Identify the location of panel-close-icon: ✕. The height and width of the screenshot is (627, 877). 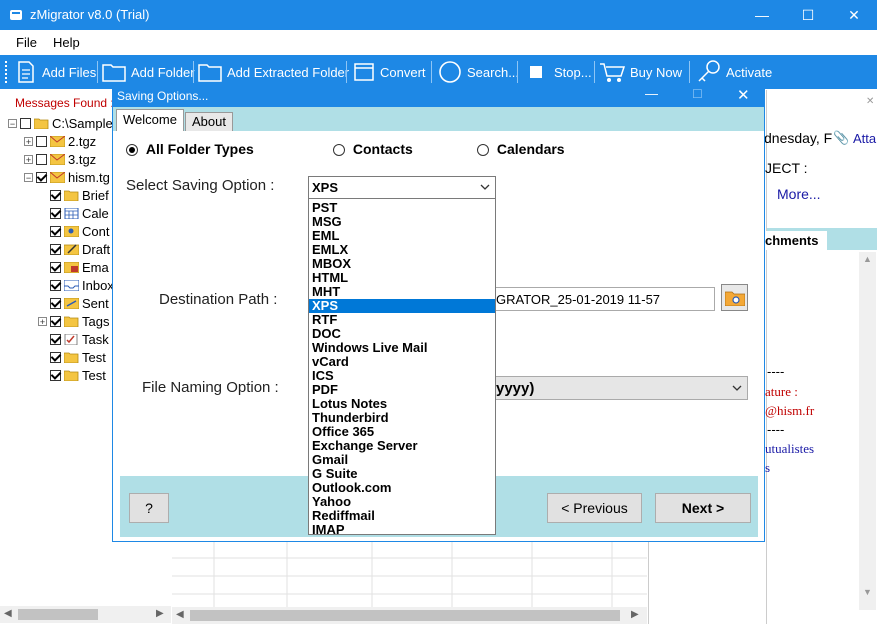
(870, 101).